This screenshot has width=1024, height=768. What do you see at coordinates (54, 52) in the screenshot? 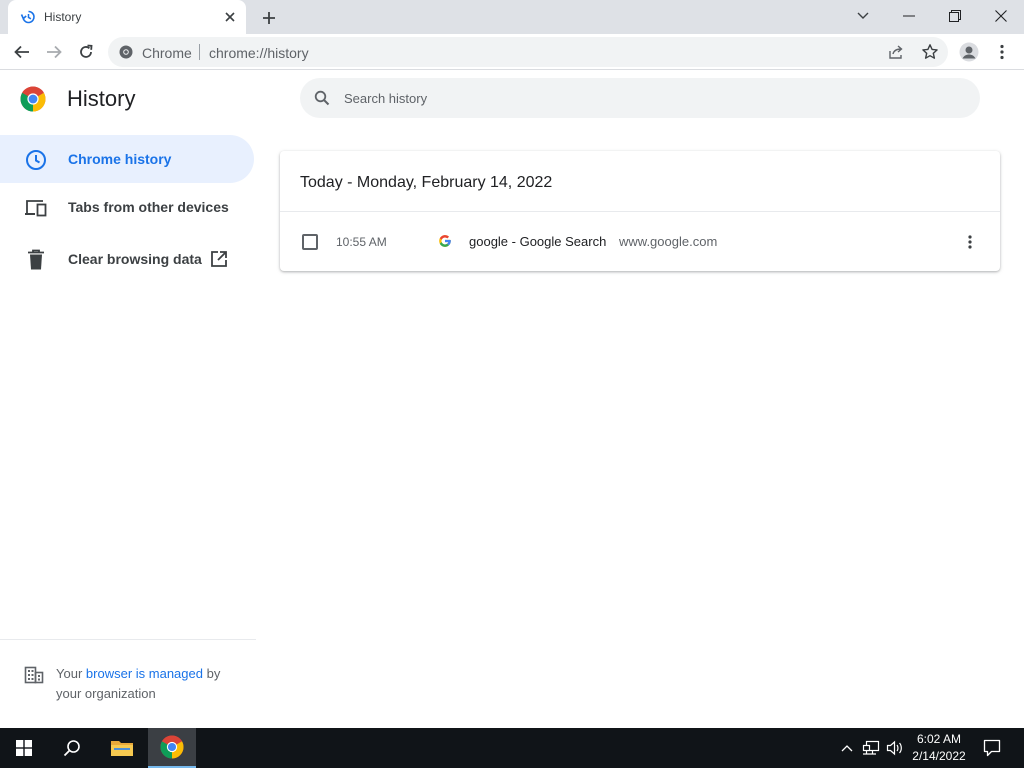
I see `forward-button` at bounding box center [54, 52].